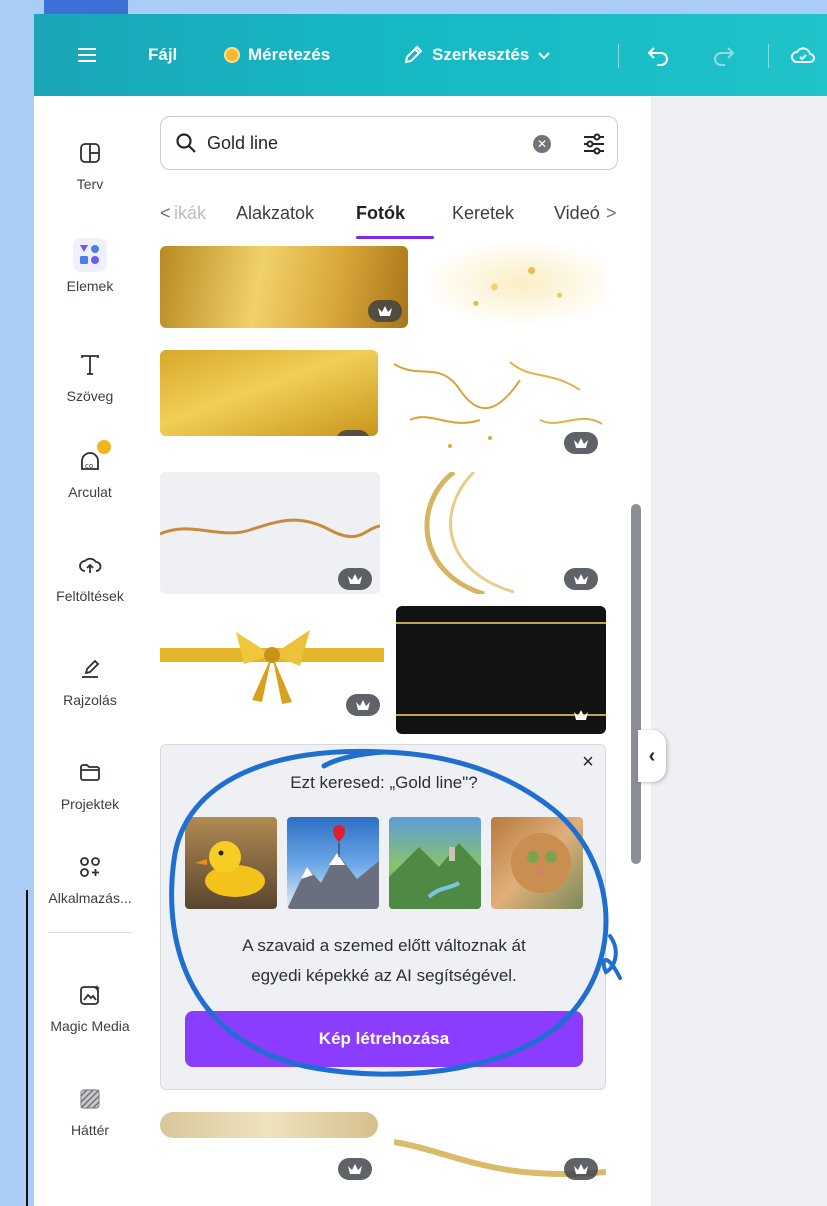 The width and height of the screenshot is (827, 1206). I want to click on desktop-strip, so click(413, 7).